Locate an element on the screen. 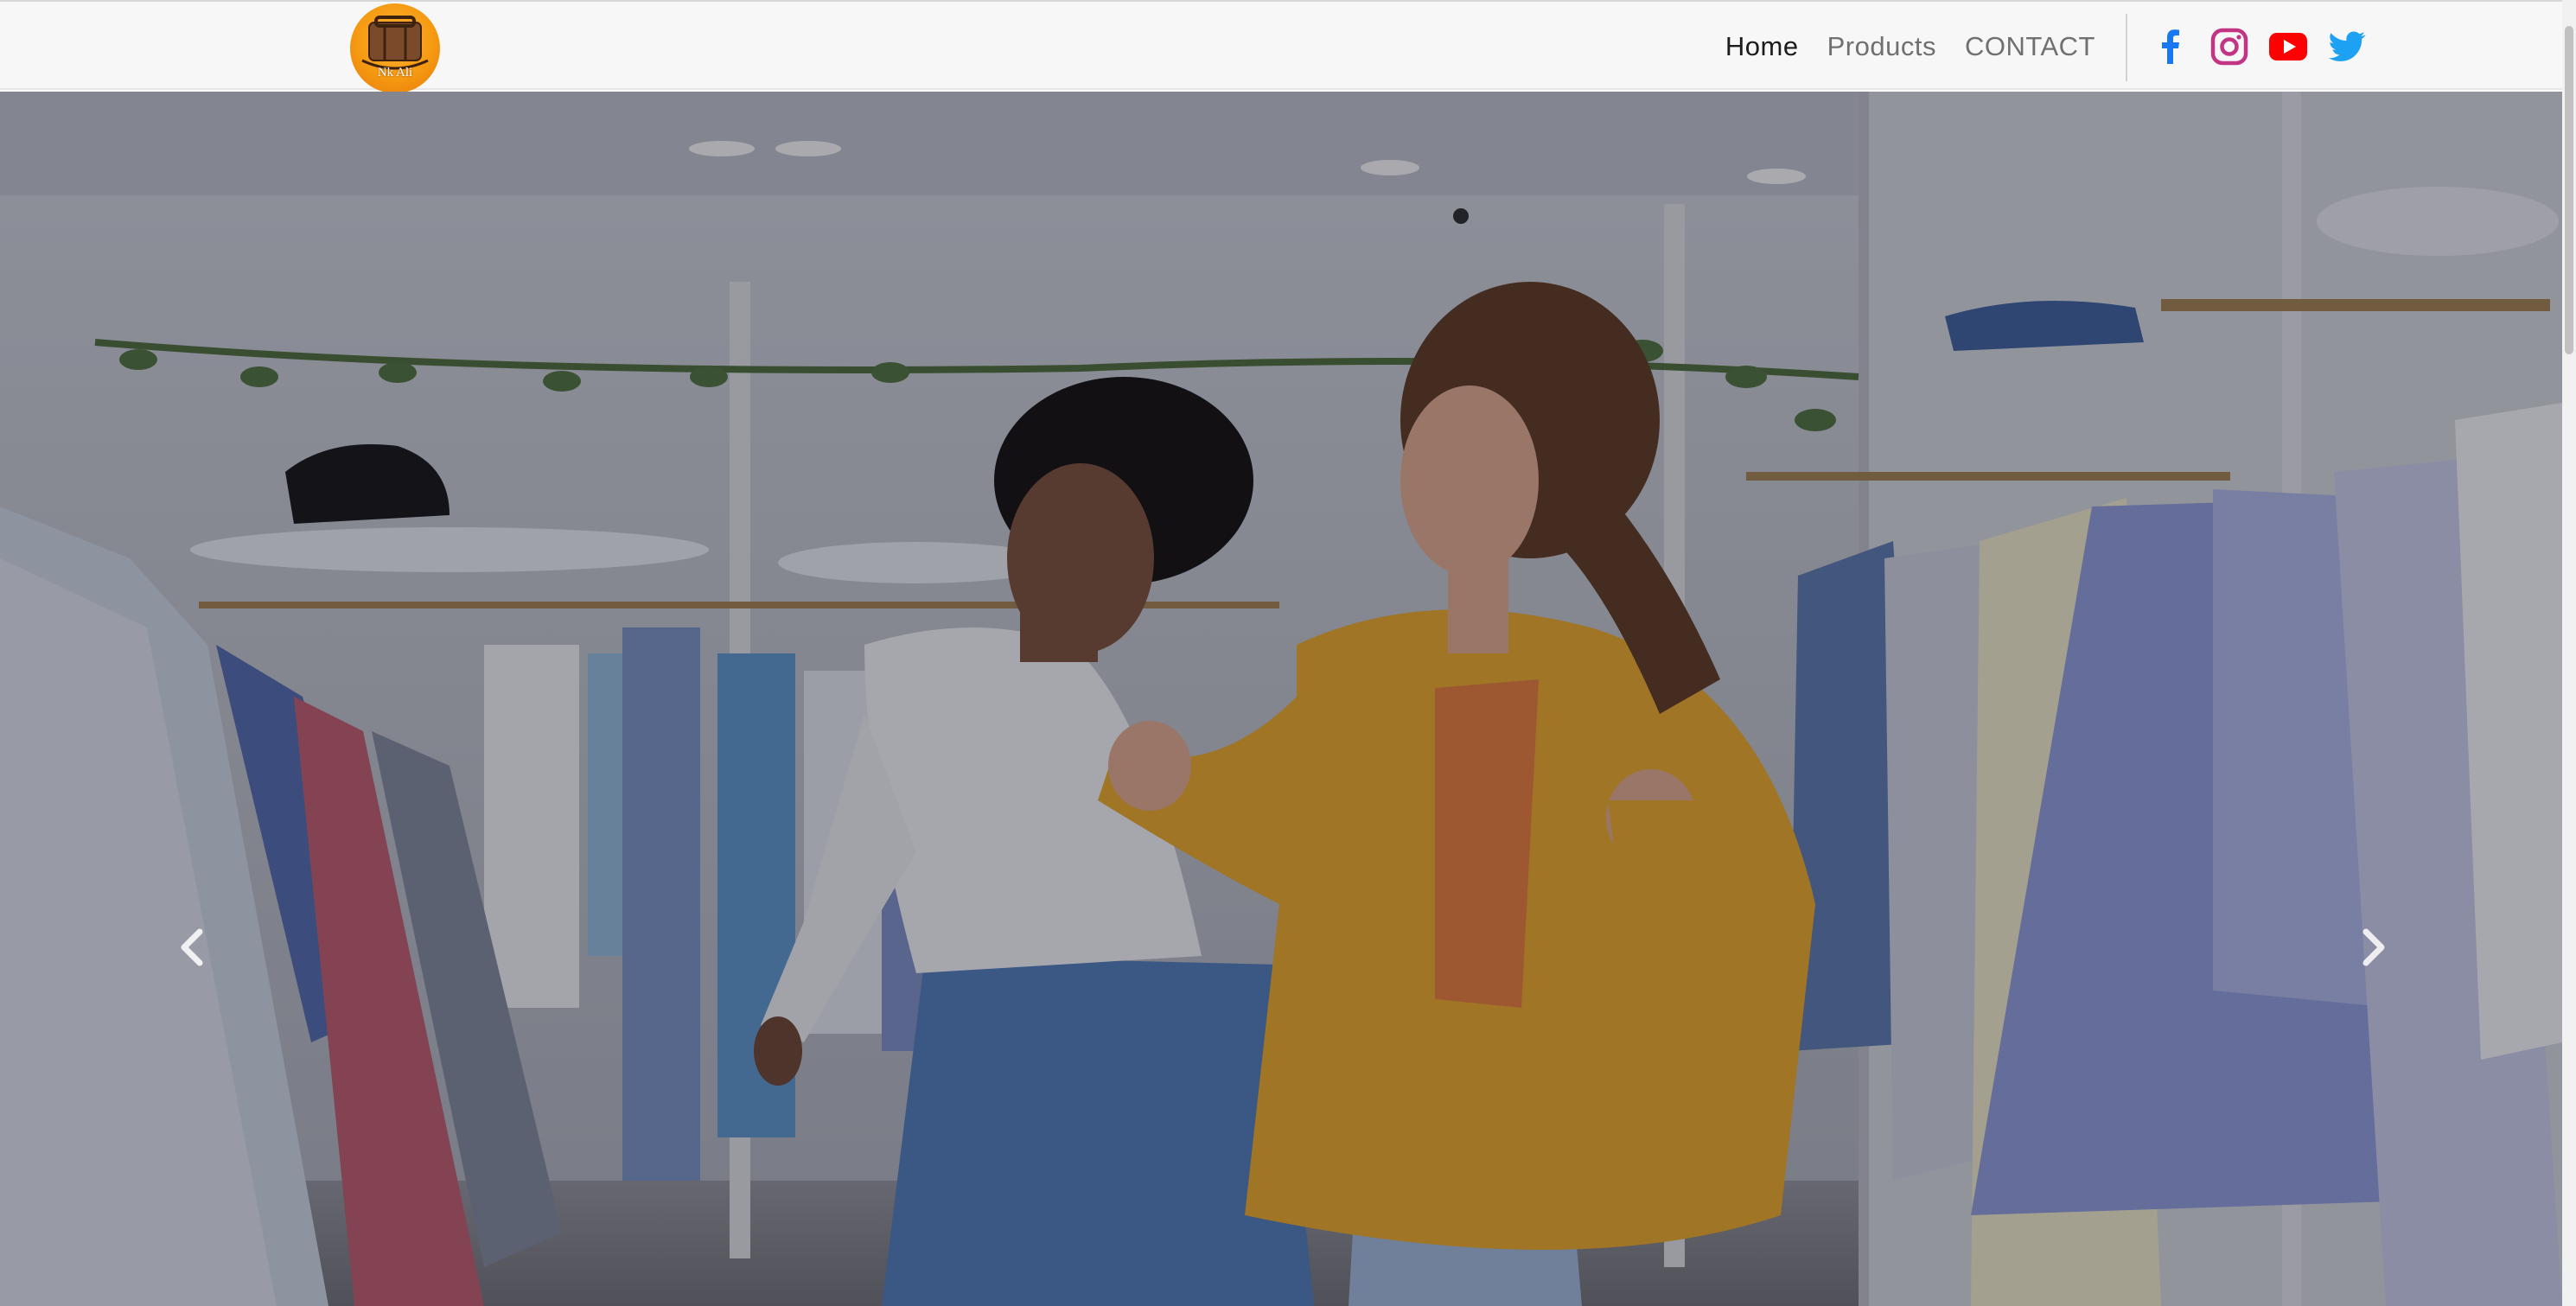 This screenshot has height=1306, width=2576. chevron-right-icon is located at coordinates (2373, 947).